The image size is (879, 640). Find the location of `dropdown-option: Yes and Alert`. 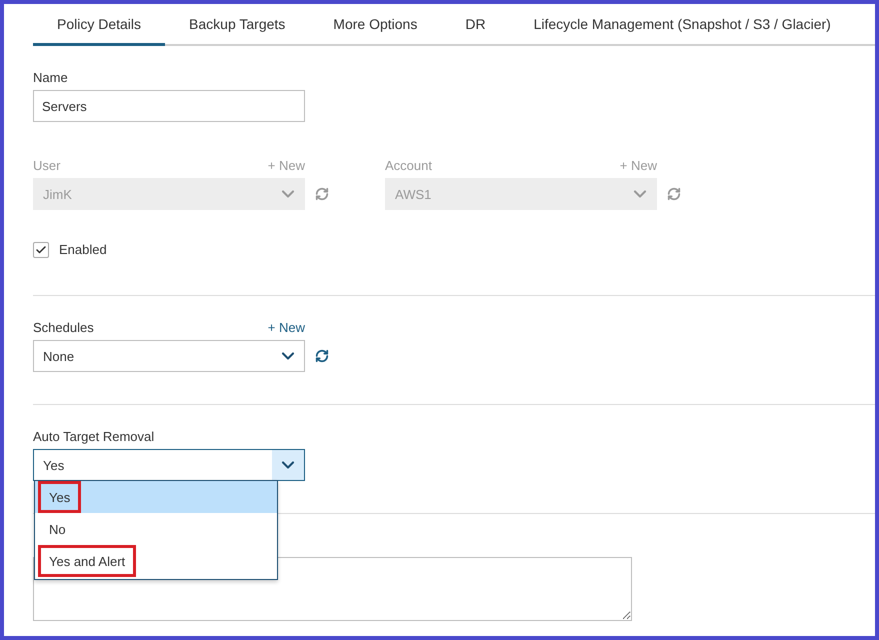

dropdown-option: Yes and Alert is located at coordinates (156, 561).